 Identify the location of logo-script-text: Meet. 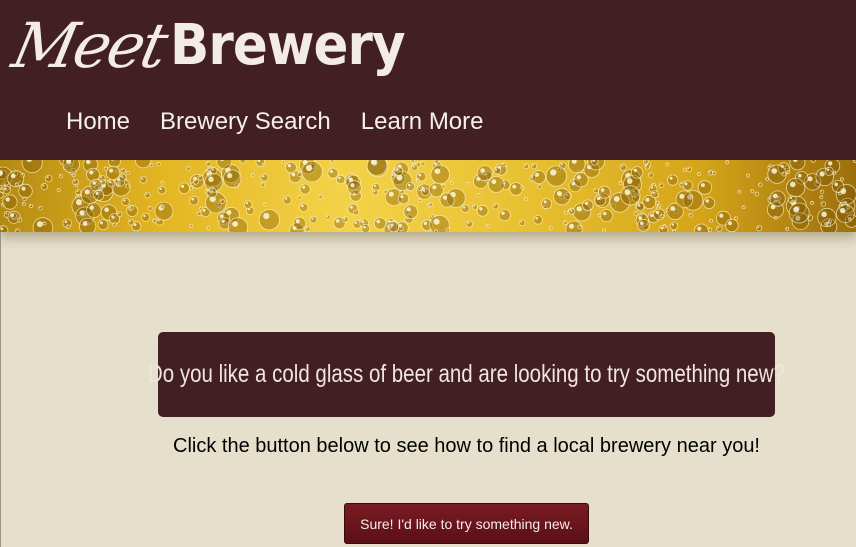
(89, 45).